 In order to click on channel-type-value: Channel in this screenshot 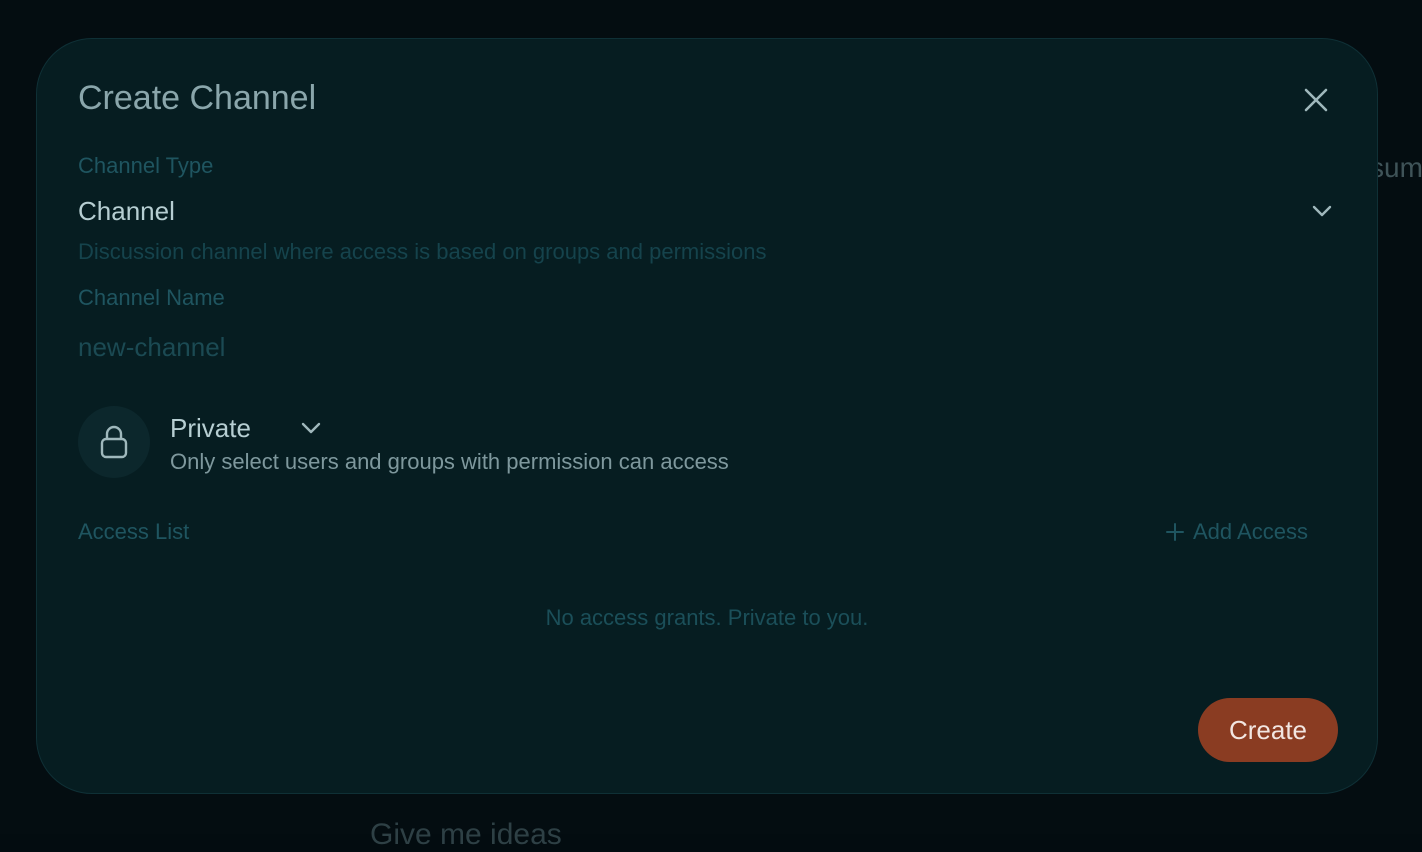, I will do `click(126, 210)`.